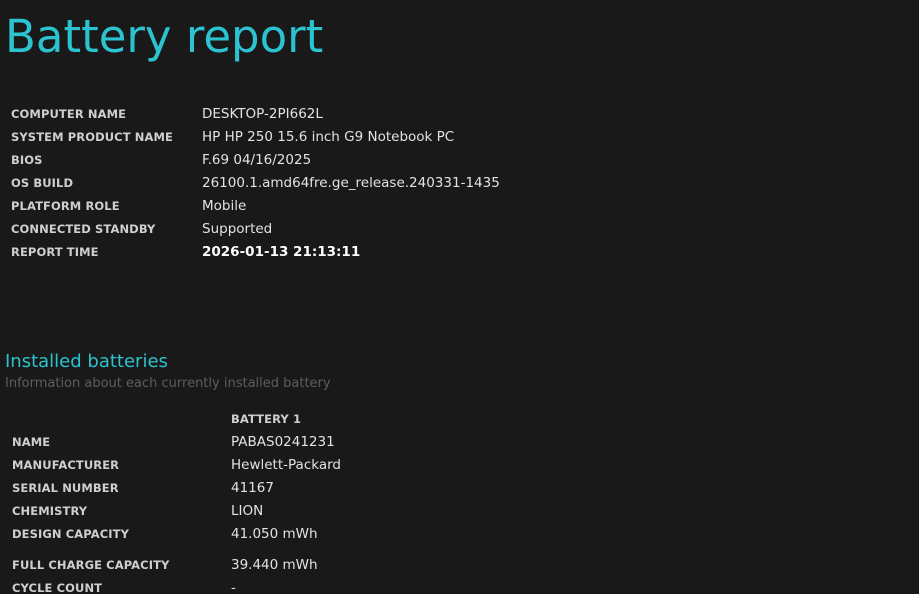 The image size is (919, 594). What do you see at coordinates (224, 205) in the screenshot?
I see `info-value: Mobile` at bounding box center [224, 205].